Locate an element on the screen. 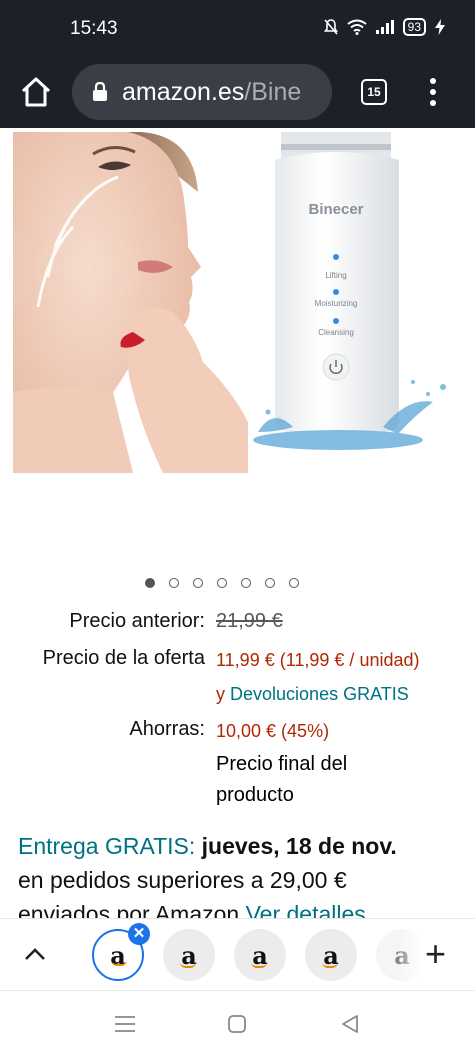 Image resolution: width=475 pixels, height=1057 pixels. status-bar: 15:43 93 is located at coordinates (237, 30).